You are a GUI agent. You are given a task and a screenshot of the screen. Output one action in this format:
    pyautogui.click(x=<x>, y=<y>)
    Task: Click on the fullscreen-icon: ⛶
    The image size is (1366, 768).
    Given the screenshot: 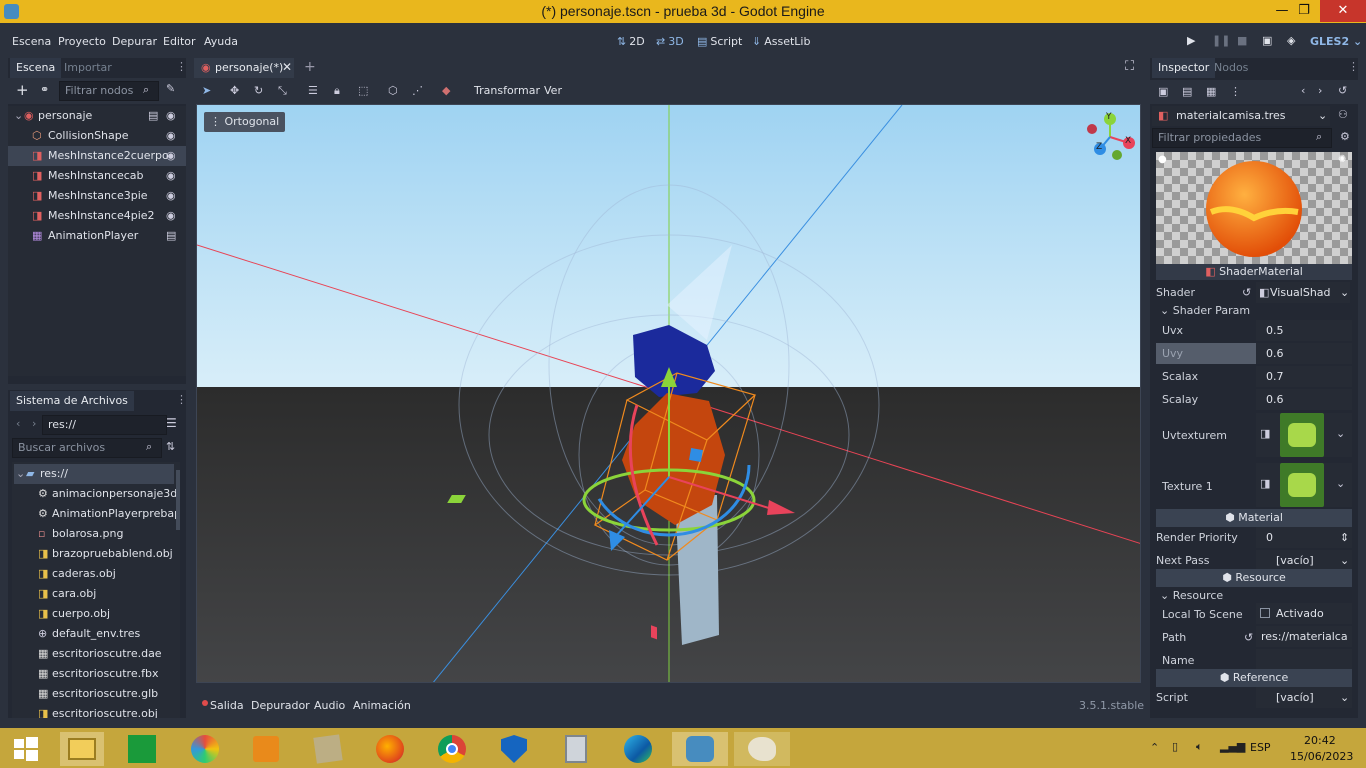 What is the action you would take?
    pyautogui.click(x=1129, y=66)
    